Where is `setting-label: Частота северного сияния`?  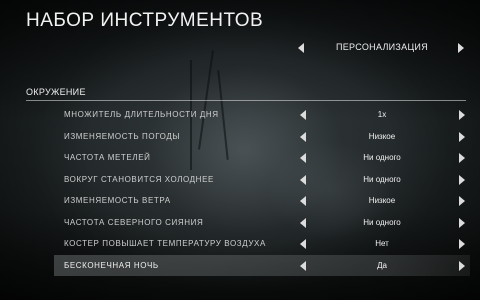
setting-label: Частота северного сияния is located at coordinates (134, 222).